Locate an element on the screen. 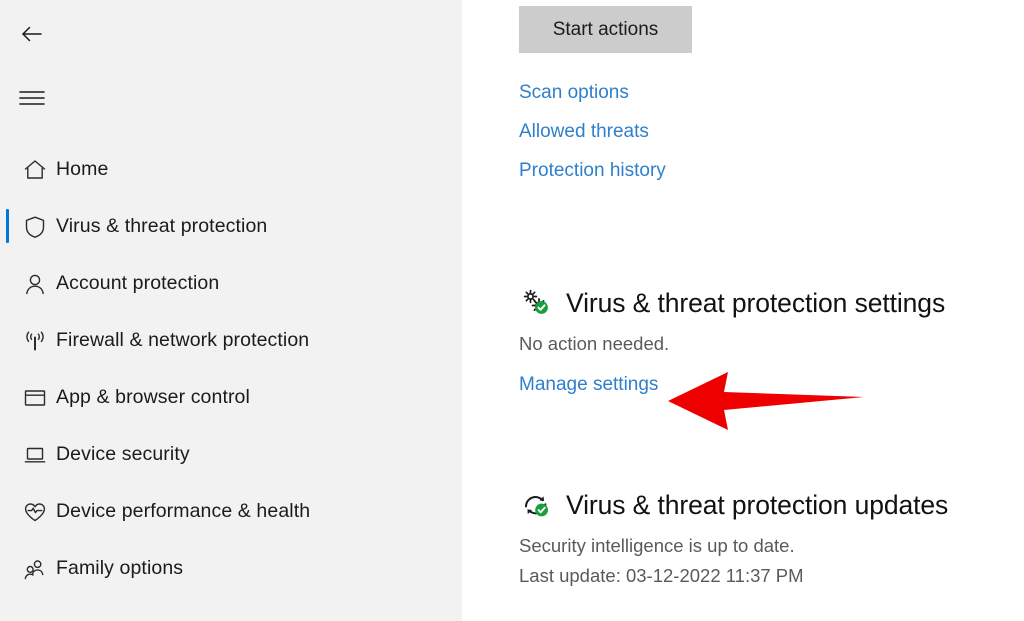 The height and width of the screenshot is (621, 1024). manage-settings-link: Manage settings is located at coordinates (588, 385).